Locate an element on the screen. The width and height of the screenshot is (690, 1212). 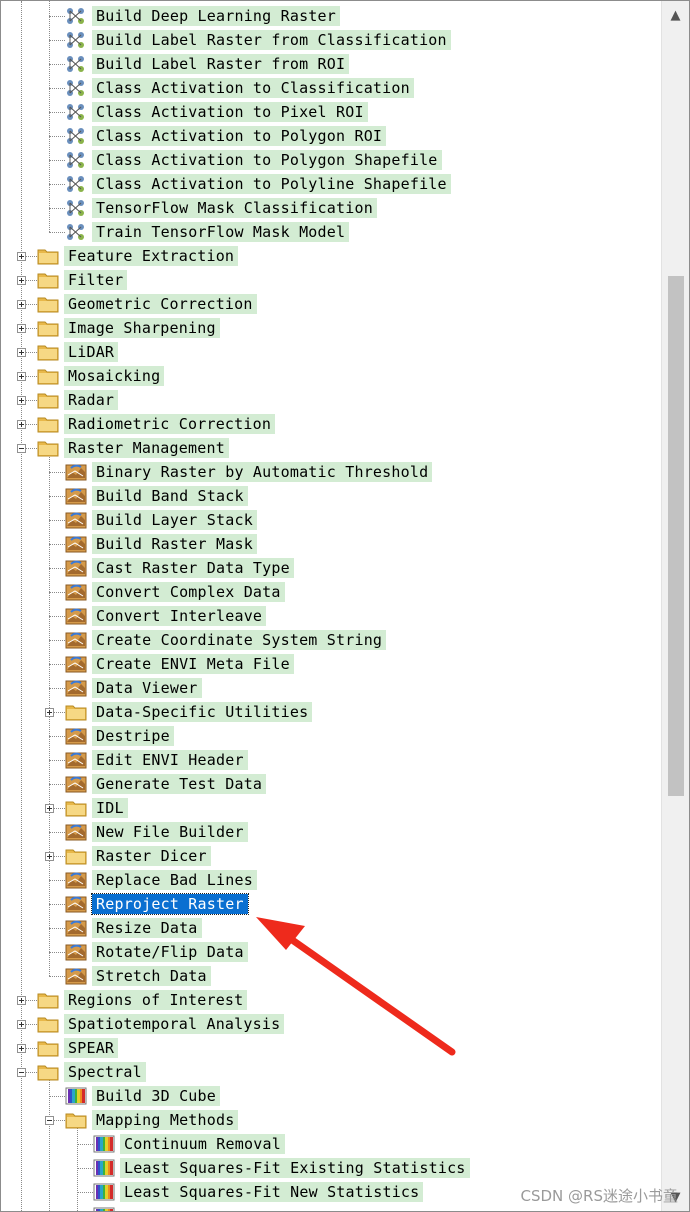
tree-item-label: Build Label Raster from Classification is located at coordinates (271, 40).